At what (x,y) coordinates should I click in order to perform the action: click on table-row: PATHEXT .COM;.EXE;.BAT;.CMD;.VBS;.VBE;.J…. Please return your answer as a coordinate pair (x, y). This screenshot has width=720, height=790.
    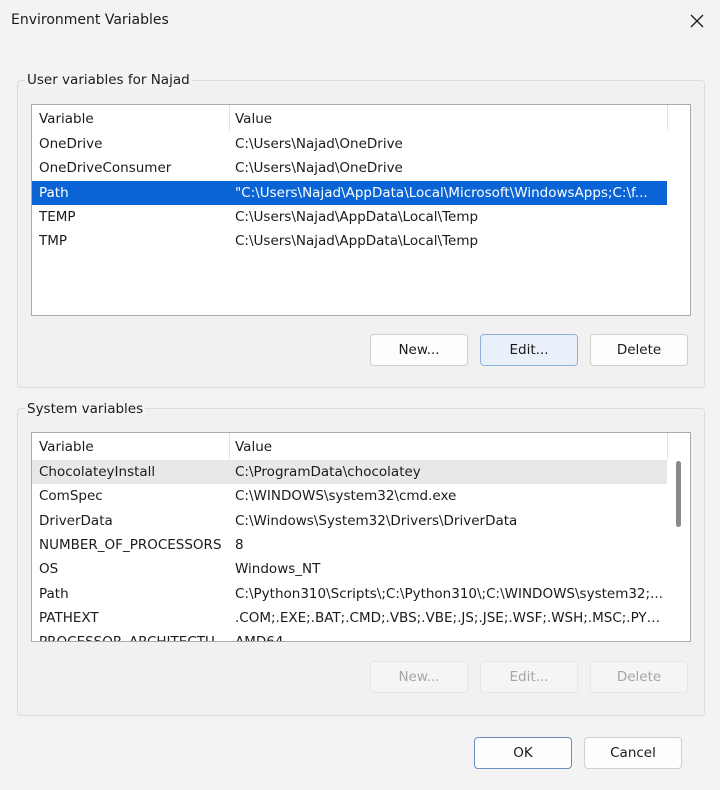
    Looking at the image, I should click on (349, 618).